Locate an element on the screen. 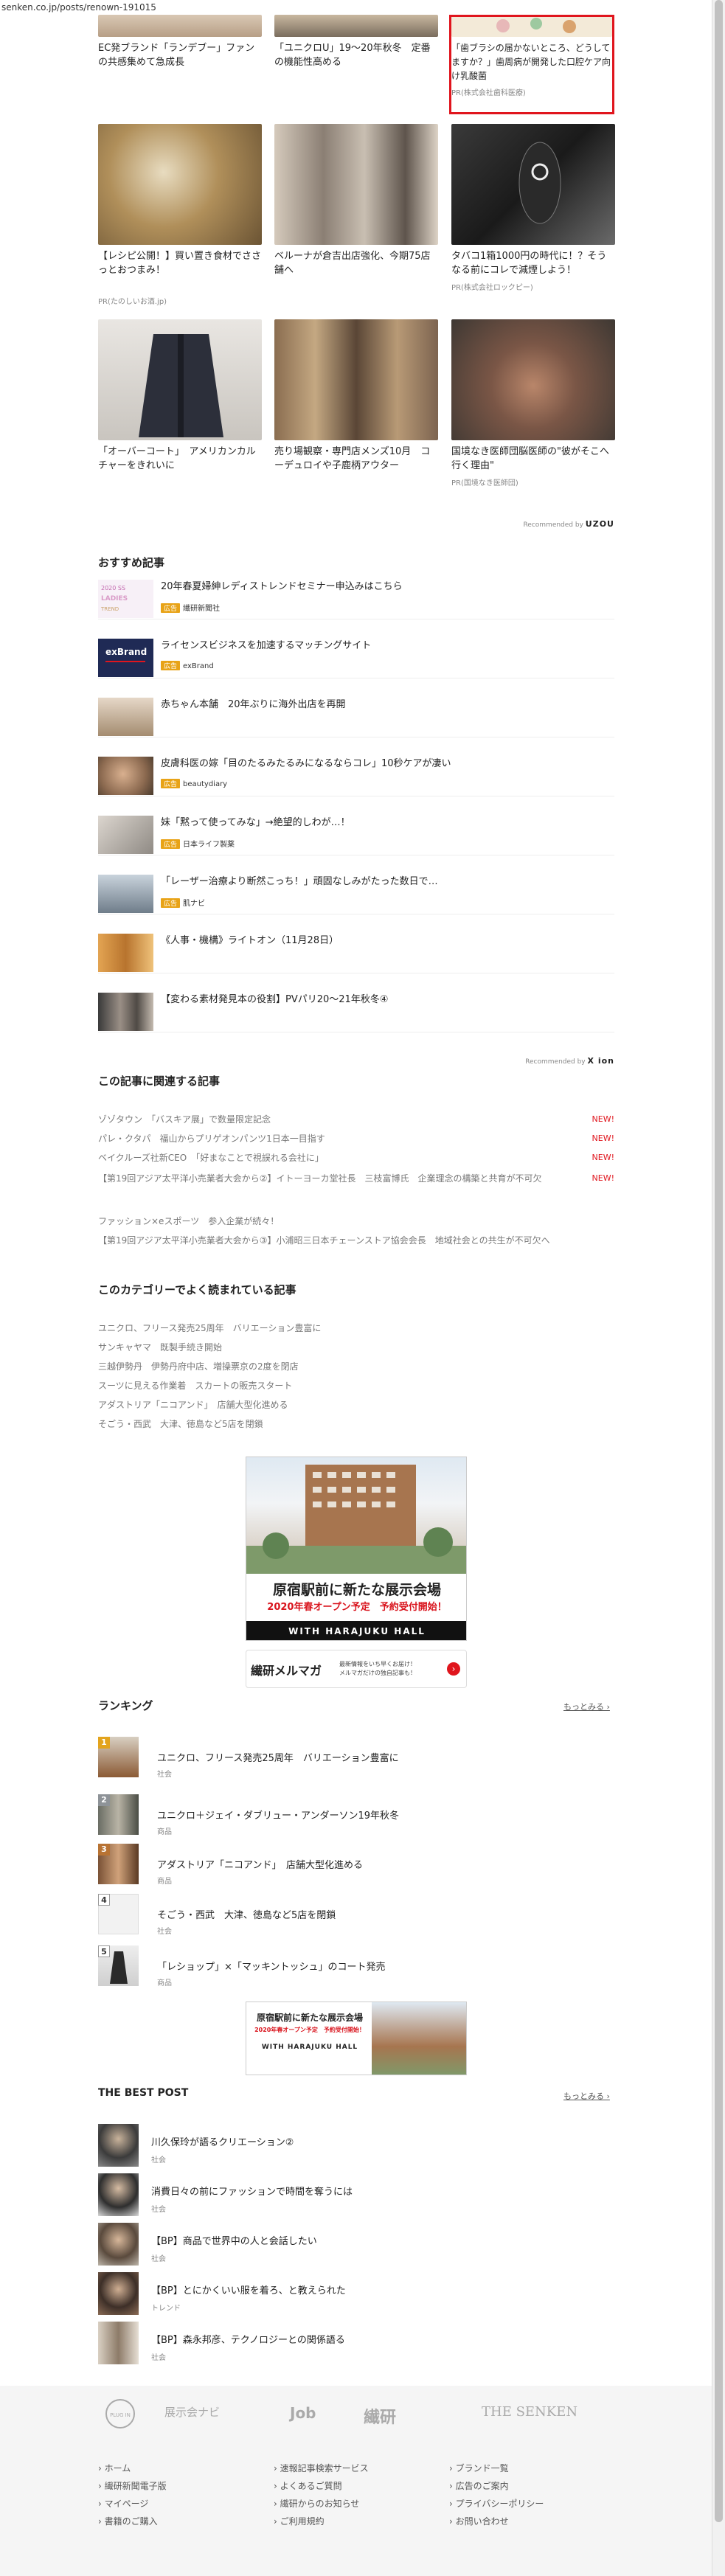 The width and height of the screenshot is (725, 2576). rank-number: 5 is located at coordinates (104, 1951).